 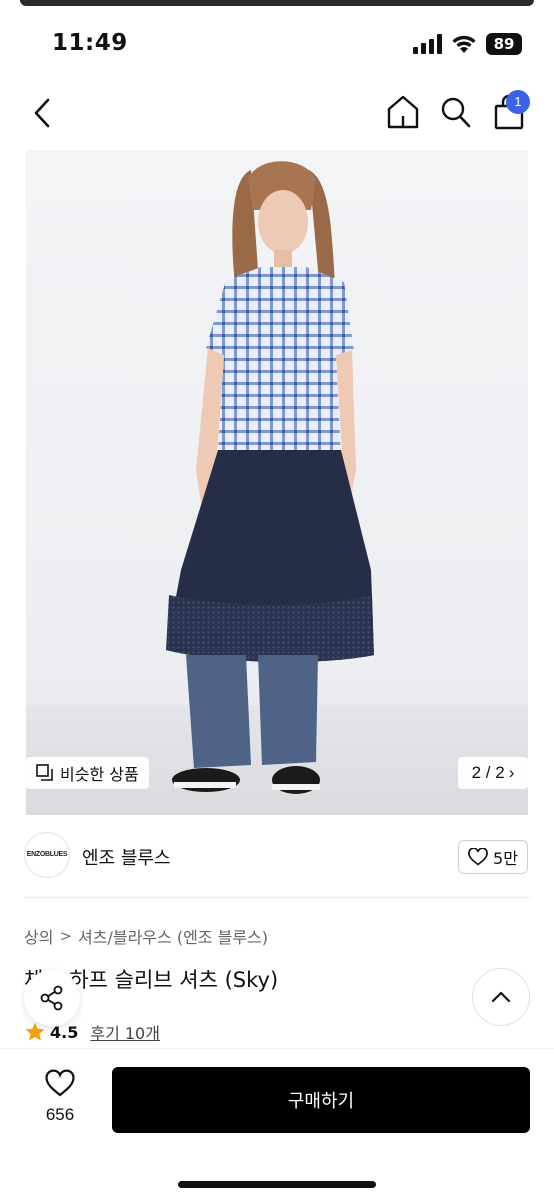 I want to click on search-icon, so click(x=456, y=112).